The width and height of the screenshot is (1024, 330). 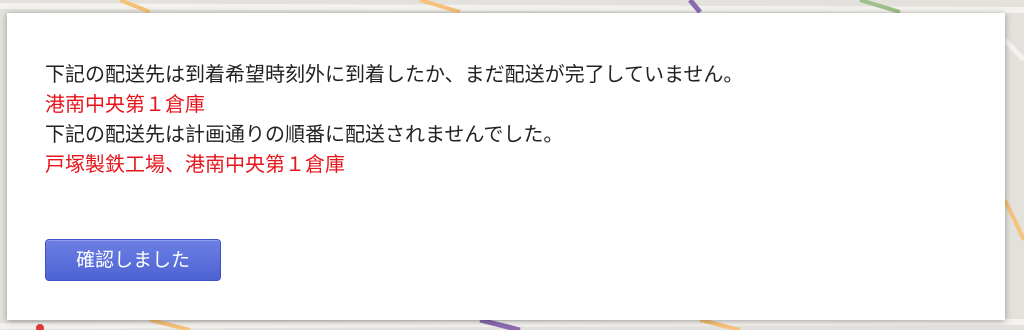 What do you see at coordinates (195, 164) in the screenshot?
I see `order-deviation-destinations: 戸塚製鉄工場、港南中央第１倉庫` at bounding box center [195, 164].